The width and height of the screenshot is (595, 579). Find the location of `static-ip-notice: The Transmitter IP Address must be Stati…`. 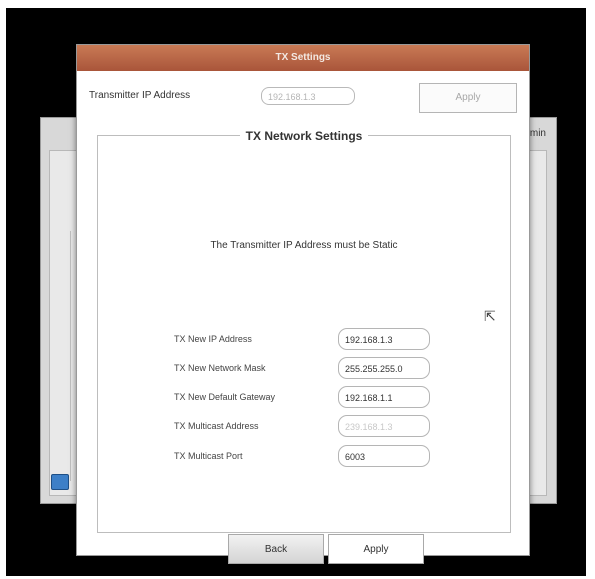

static-ip-notice: The Transmitter IP Address must be Stati… is located at coordinates (304, 245).